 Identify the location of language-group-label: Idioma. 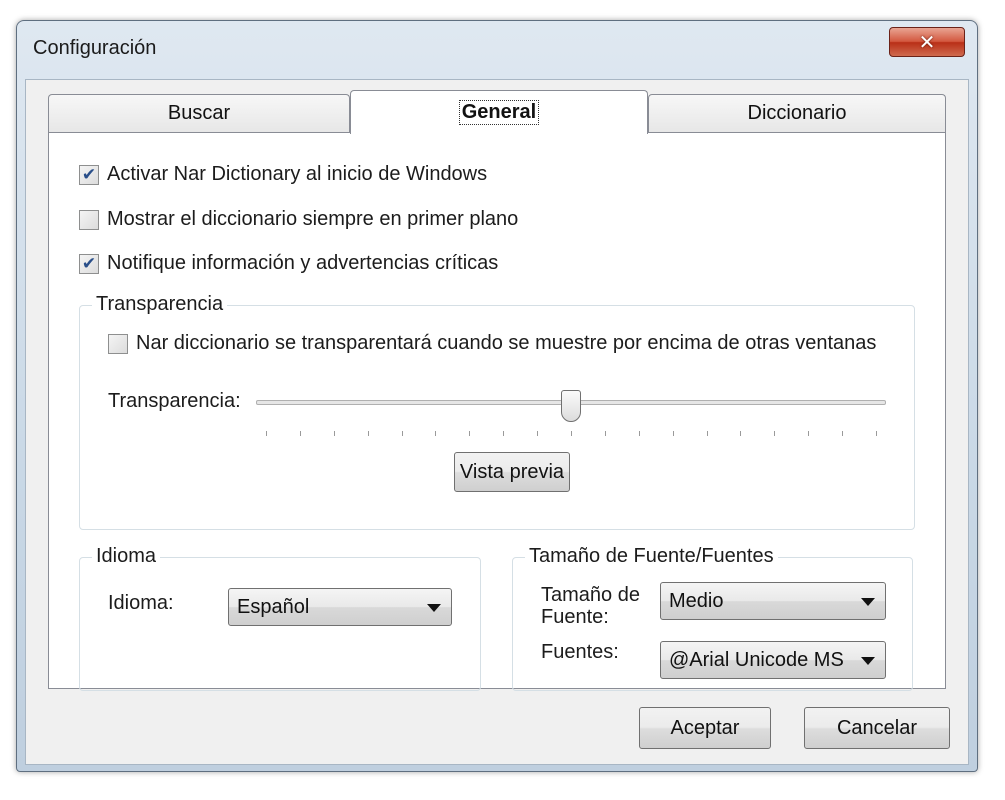
(126, 556).